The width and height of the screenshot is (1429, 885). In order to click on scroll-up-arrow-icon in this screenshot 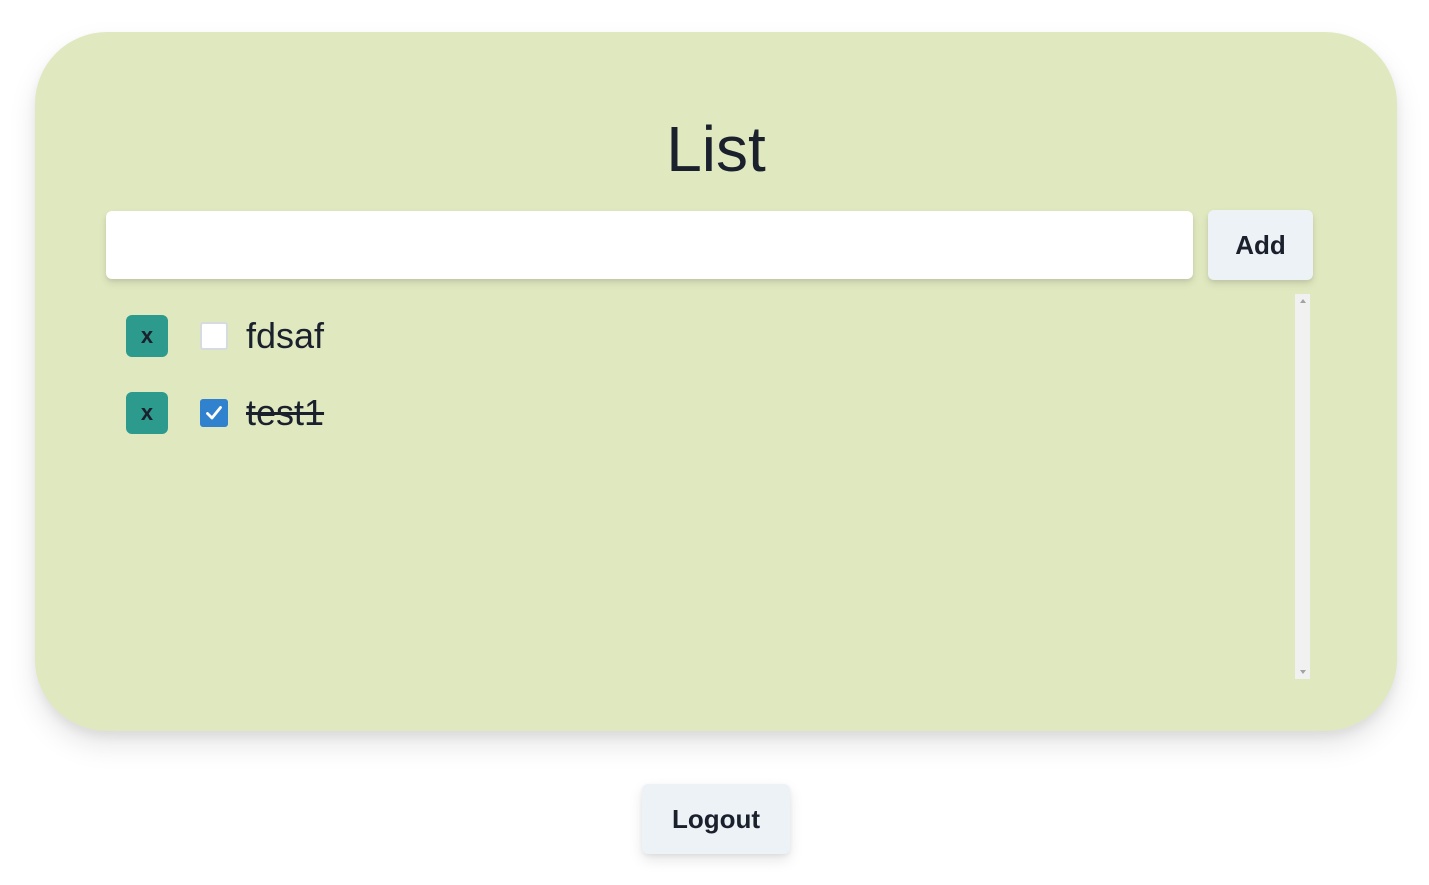, I will do `click(1302, 301)`.